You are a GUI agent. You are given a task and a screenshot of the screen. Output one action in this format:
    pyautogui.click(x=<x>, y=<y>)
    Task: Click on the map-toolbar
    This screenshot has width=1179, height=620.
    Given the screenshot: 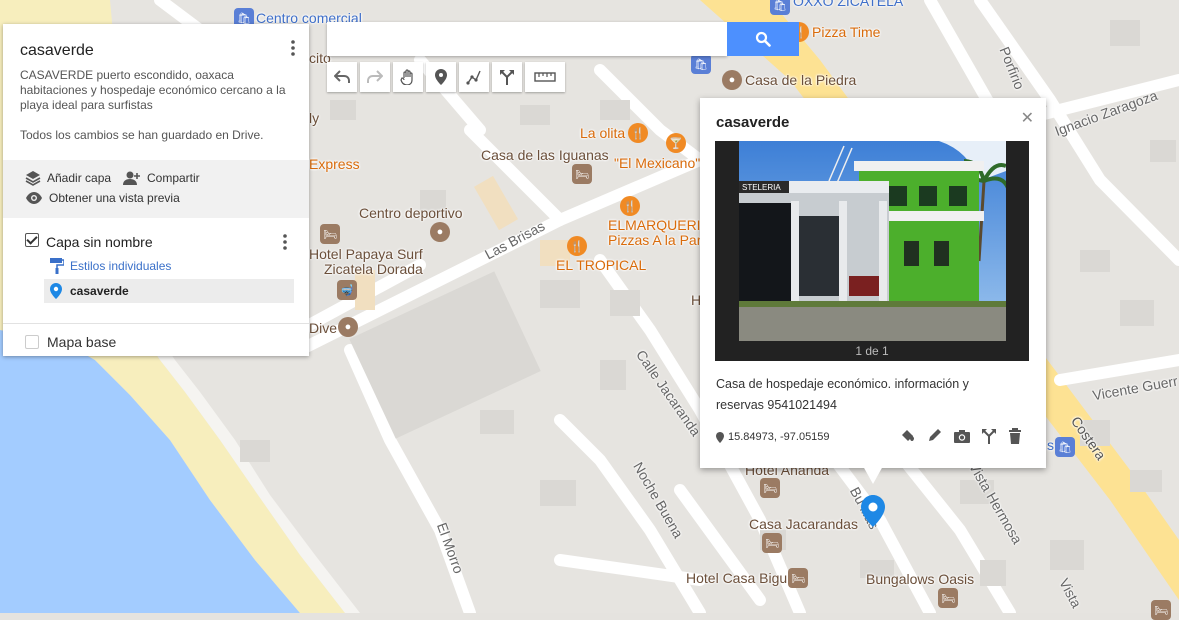 What is the action you would take?
    pyautogui.click(x=446, y=77)
    